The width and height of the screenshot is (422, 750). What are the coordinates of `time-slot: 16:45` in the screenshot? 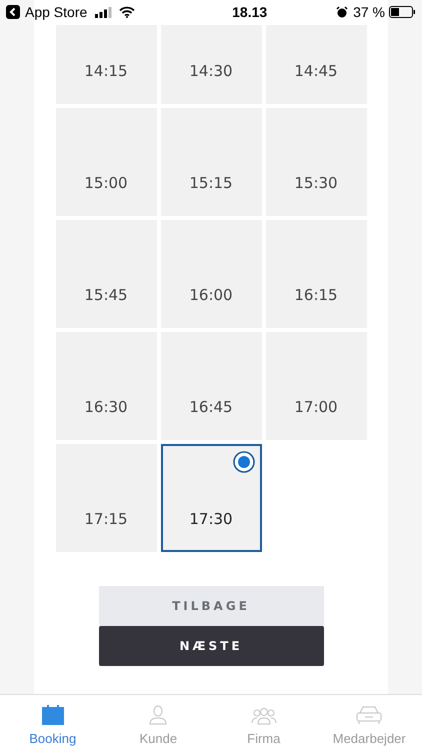 It's located at (211, 386).